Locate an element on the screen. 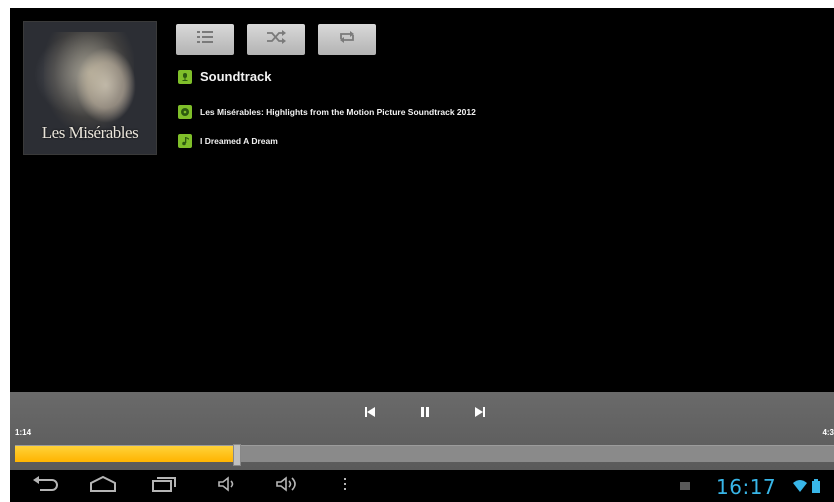  album-art: Les Misérables is located at coordinates (90, 88).